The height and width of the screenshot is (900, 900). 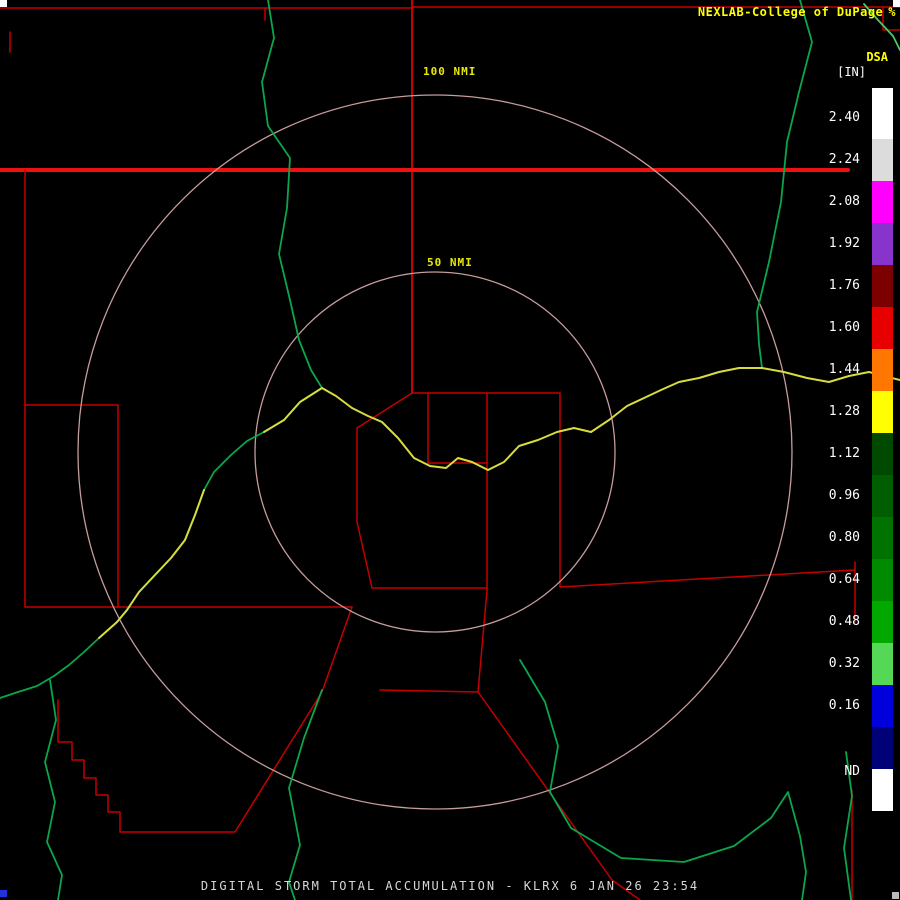 I want to click on corner-marker-bottom-left, so click(x=3, y=893).